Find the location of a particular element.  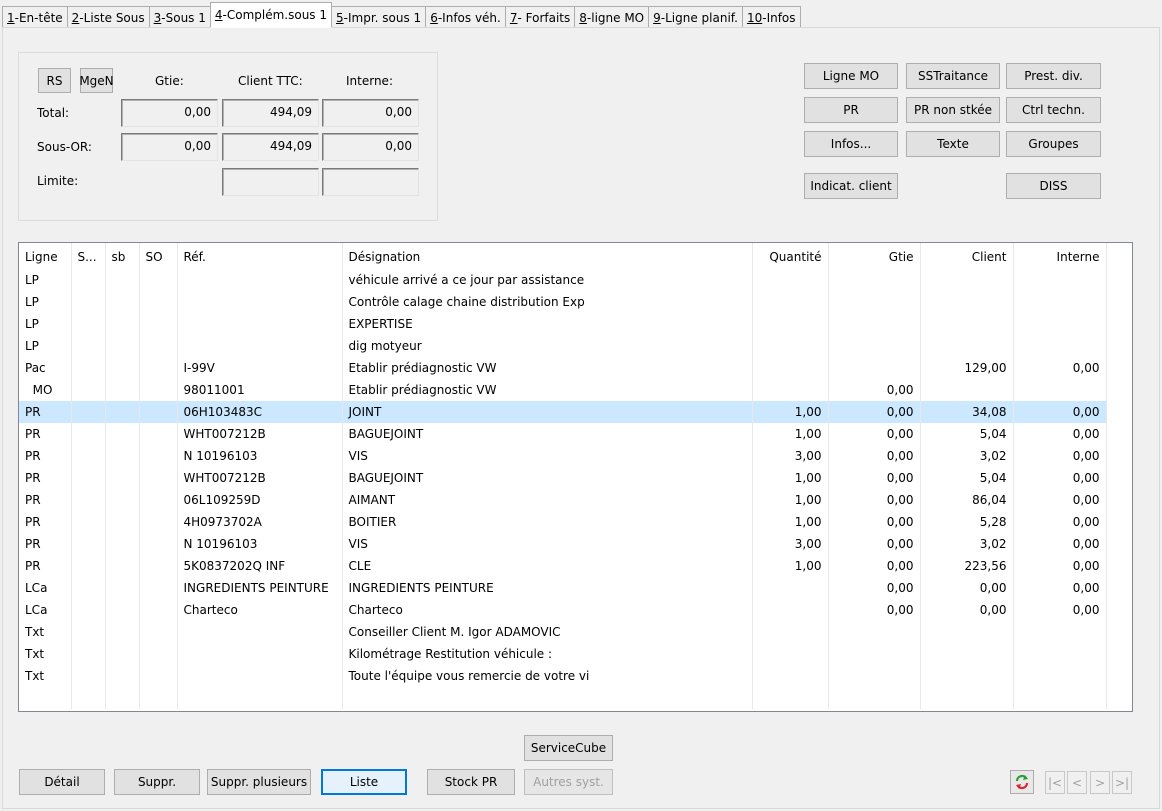

col-header-gtie: Gtie is located at coordinates (874, 256).